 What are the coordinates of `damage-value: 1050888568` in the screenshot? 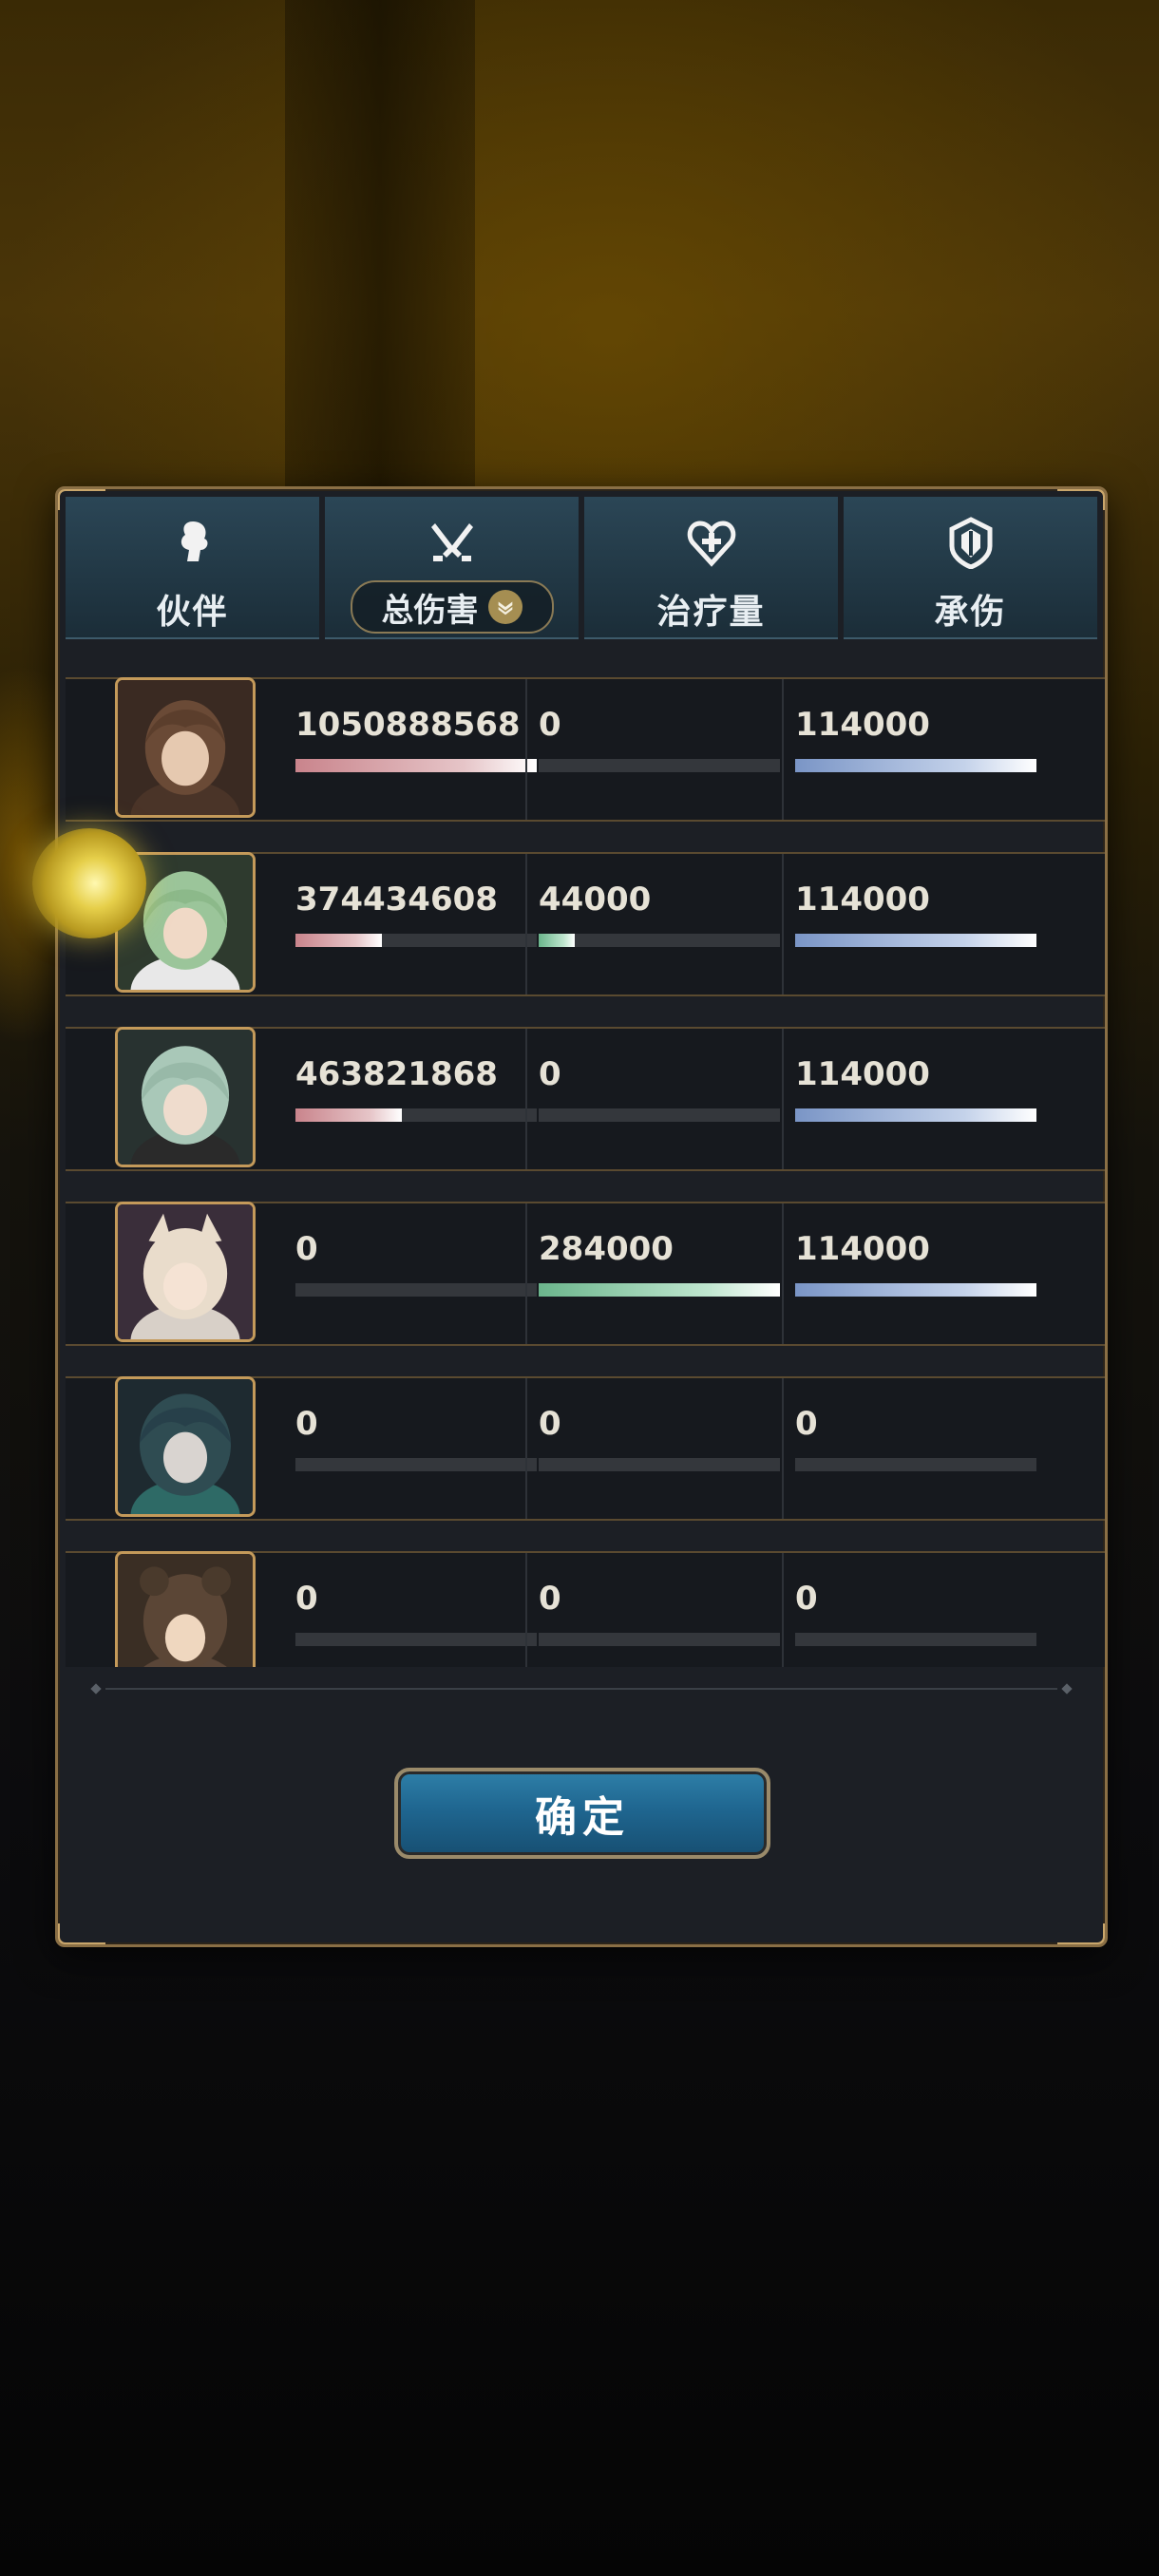 It's located at (408, 725).